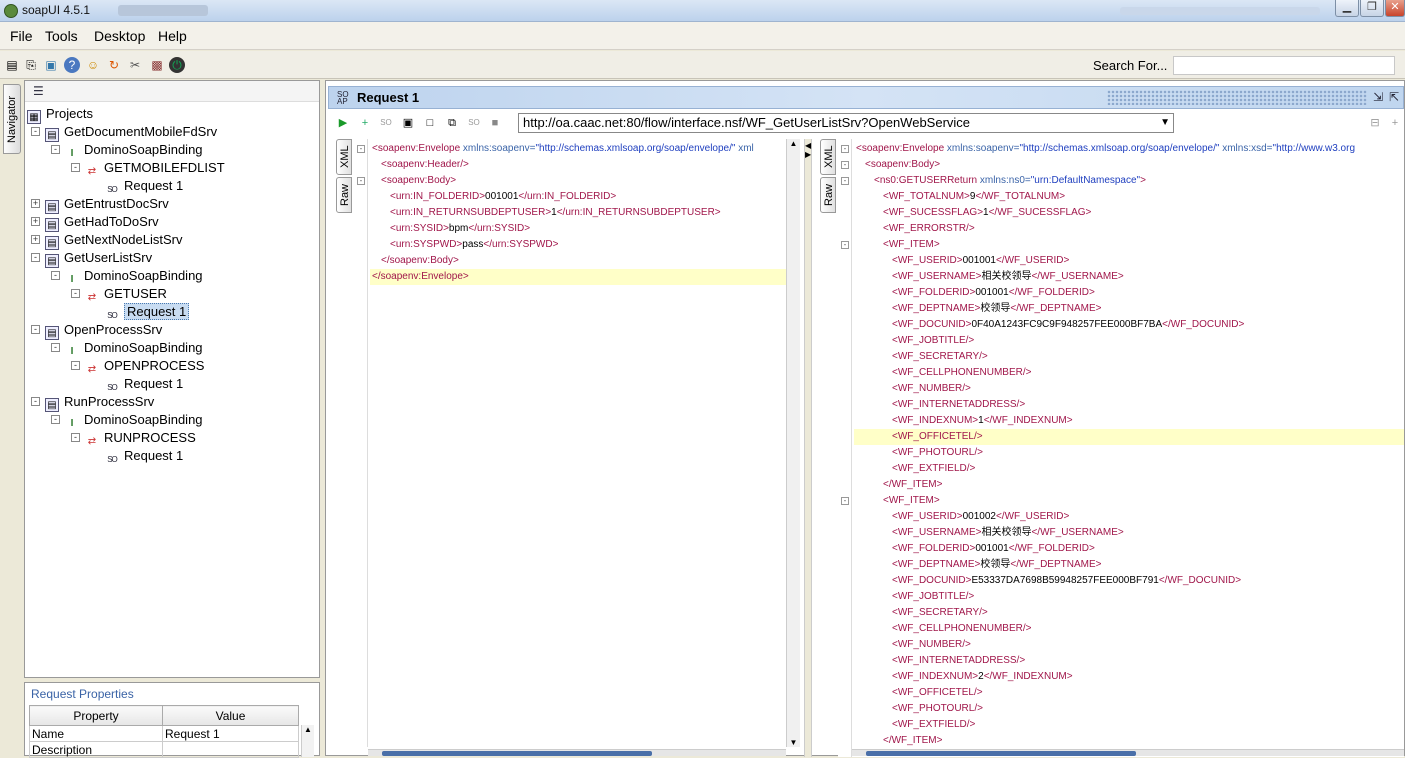 The image size is (1405, 758). What do you see at coordinates (808, 145) in the screenshot?
I see `splitter-left-icon: ◀` at bounding box center [808, 145].